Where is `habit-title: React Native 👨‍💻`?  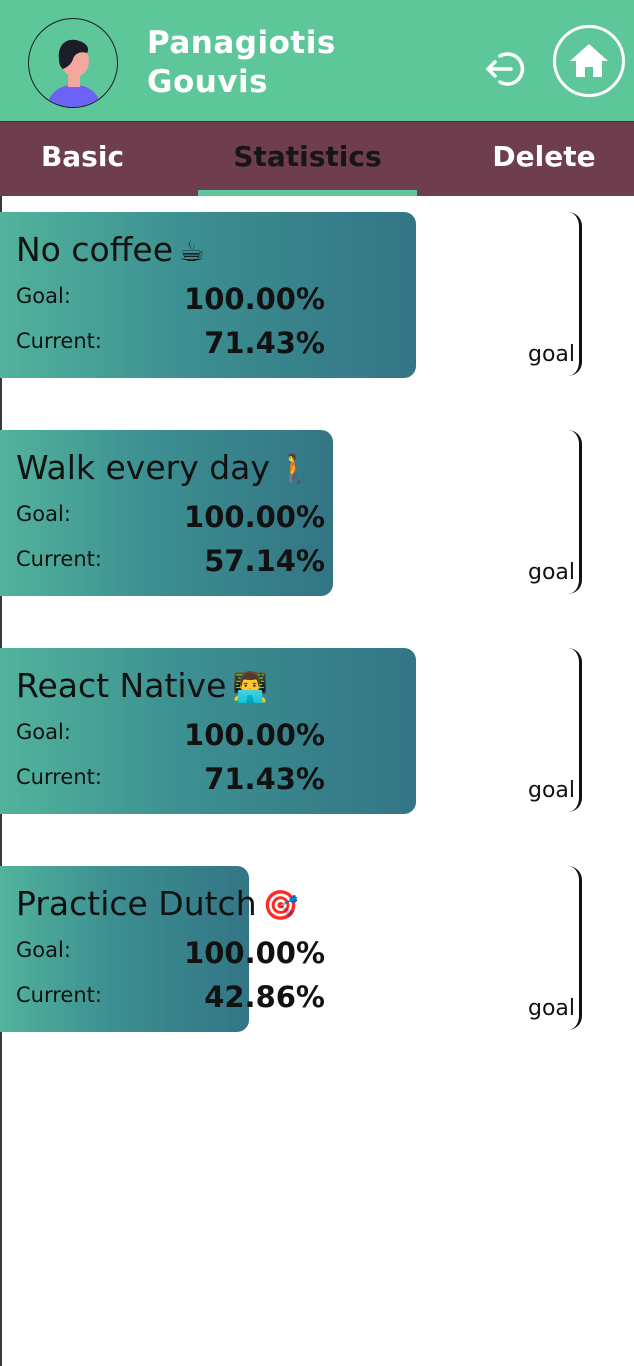 habit-title: React Native 👨‍💻 is located at coordinates (142, 686).